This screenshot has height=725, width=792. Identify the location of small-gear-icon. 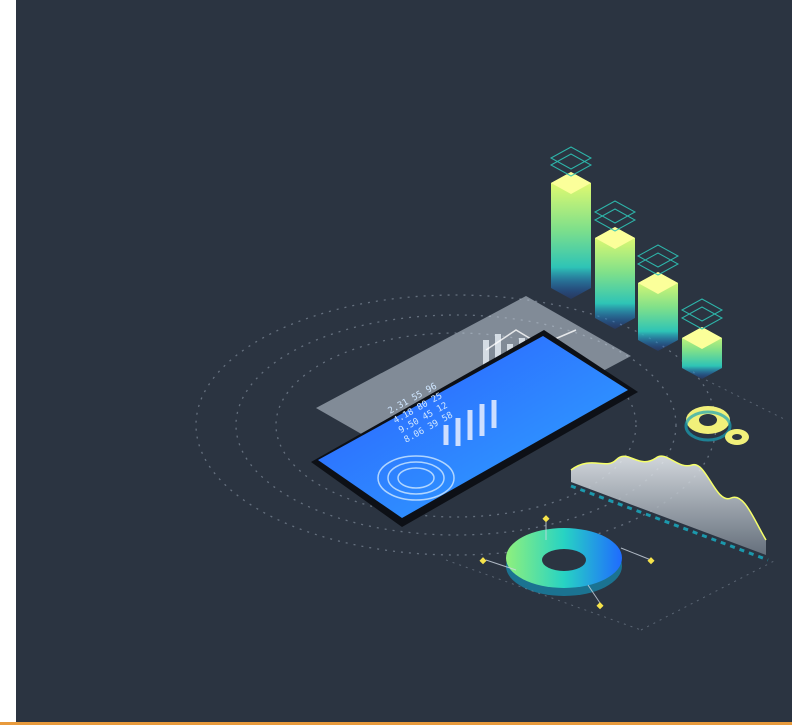
(737, 437).